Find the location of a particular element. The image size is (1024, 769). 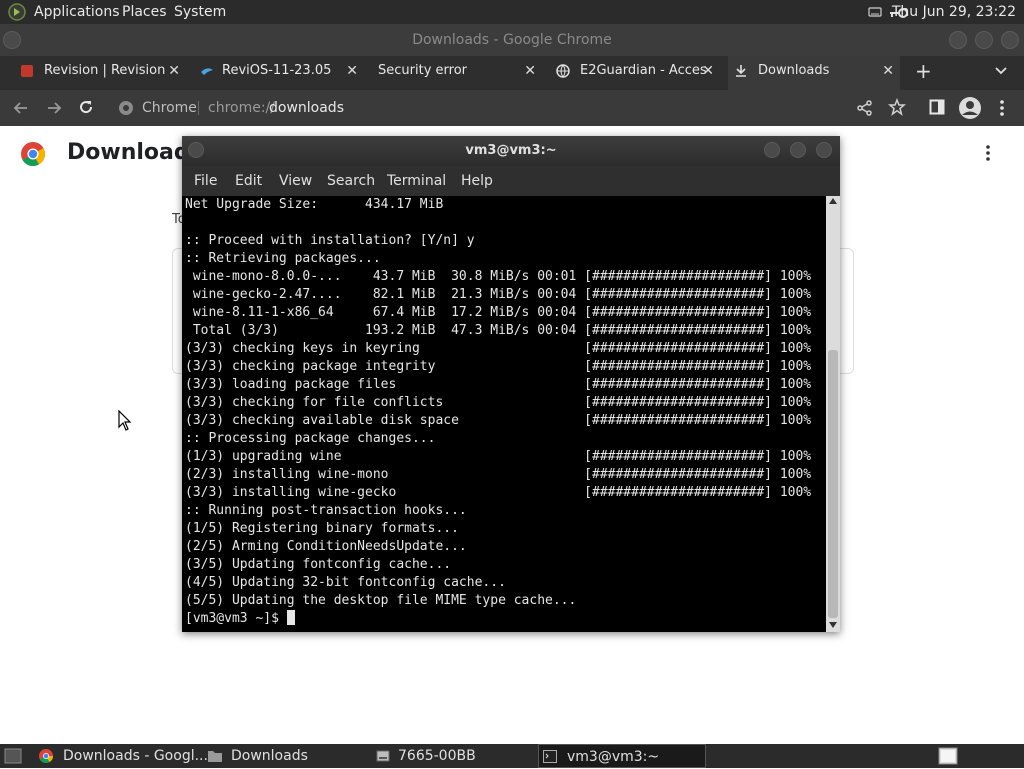

terminal-close-icon is located at coordinates (824, 150).